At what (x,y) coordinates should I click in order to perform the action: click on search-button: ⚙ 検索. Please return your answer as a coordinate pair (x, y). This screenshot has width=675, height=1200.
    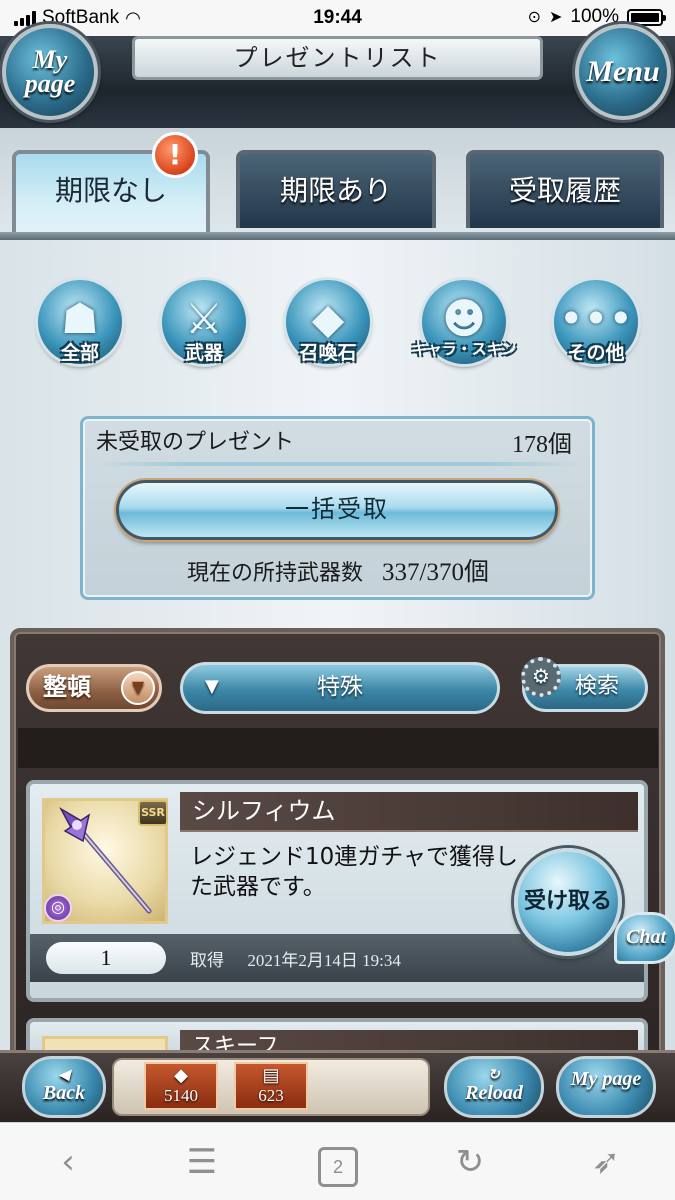
    Looking at the image, I should click on (584, 684).